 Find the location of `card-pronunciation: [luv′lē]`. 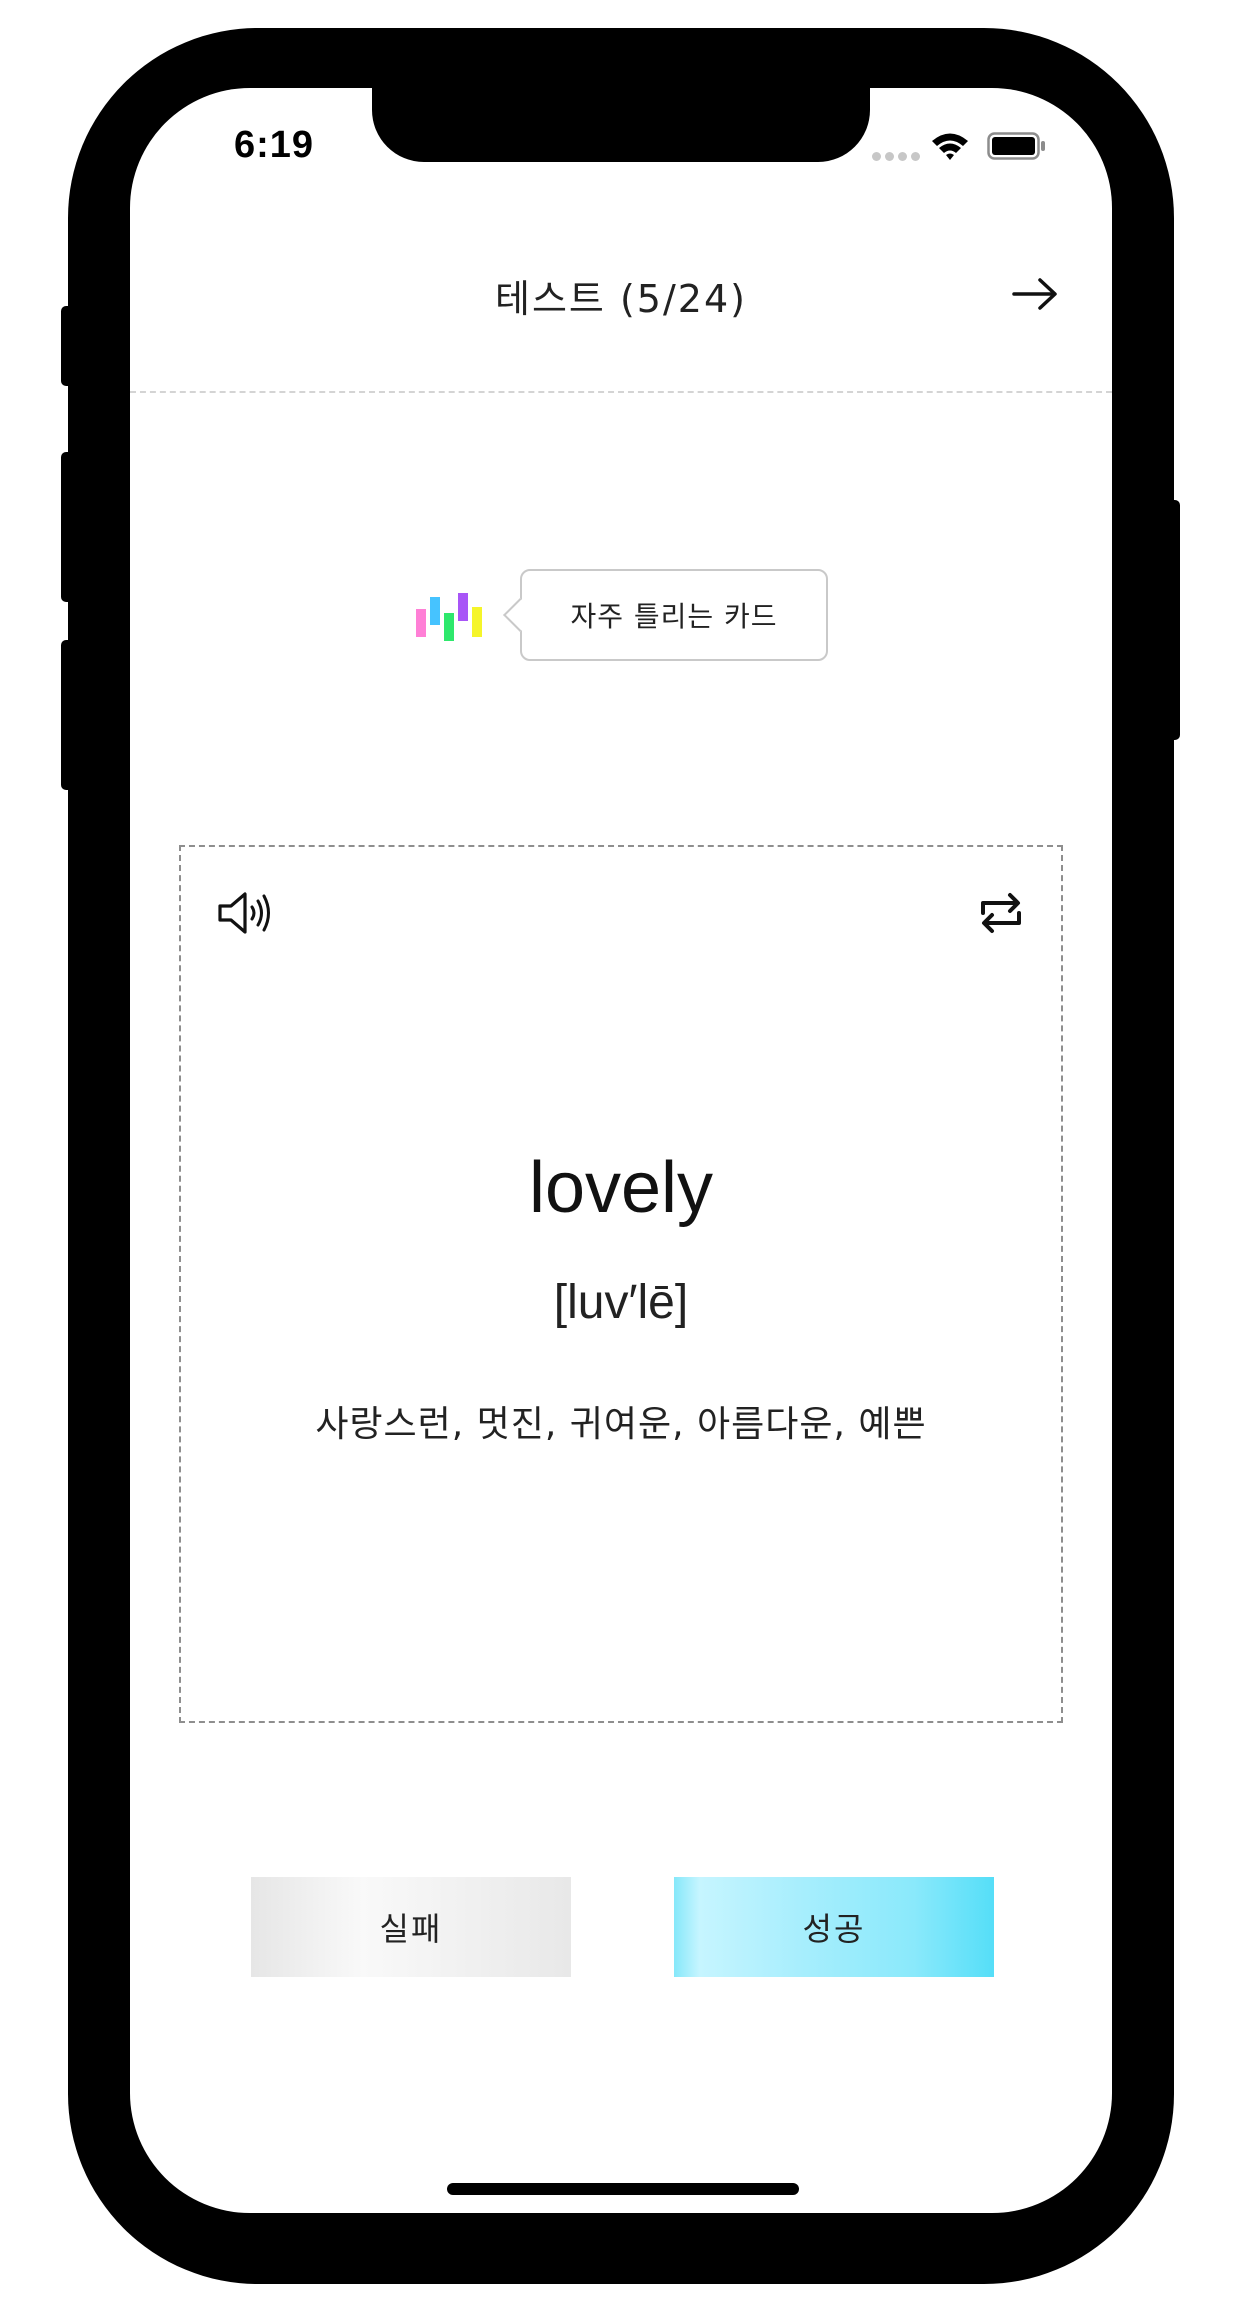

card-pronunciation: [luv′lē] is located at coordinates (621, 1302).